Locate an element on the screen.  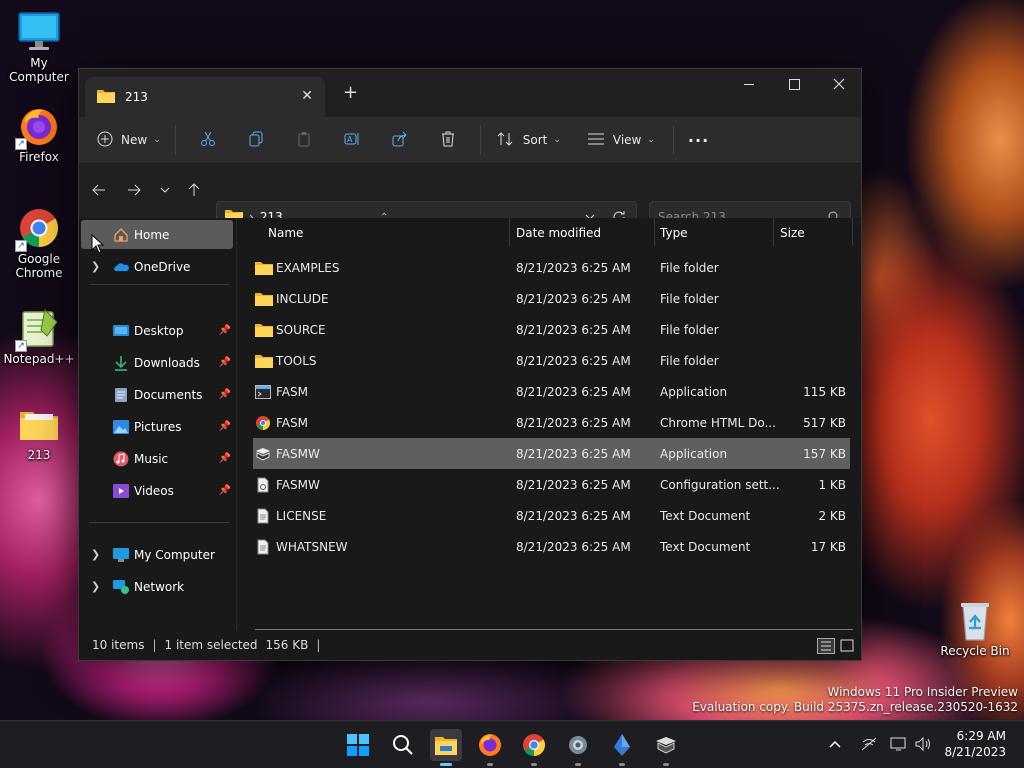
sort-icon is located at coordinates (506, 140).